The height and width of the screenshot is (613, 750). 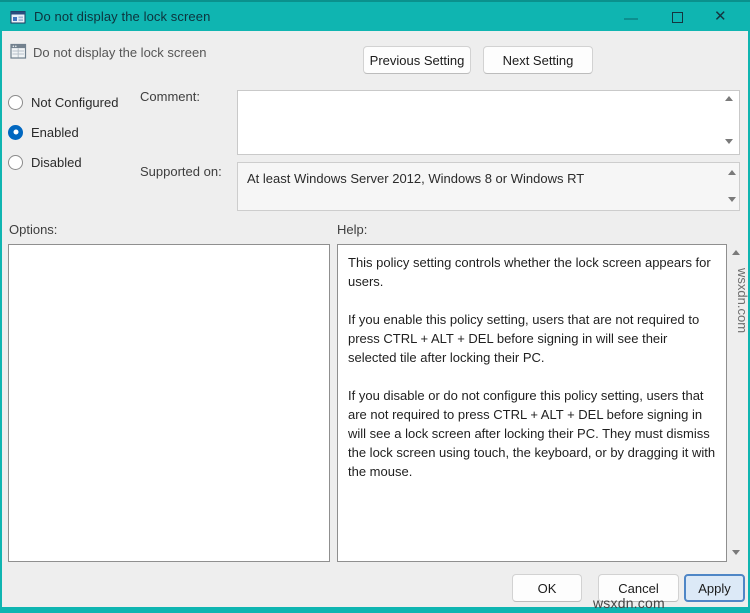 I want to click on ok-button: OK, so click(x=547, y=588).